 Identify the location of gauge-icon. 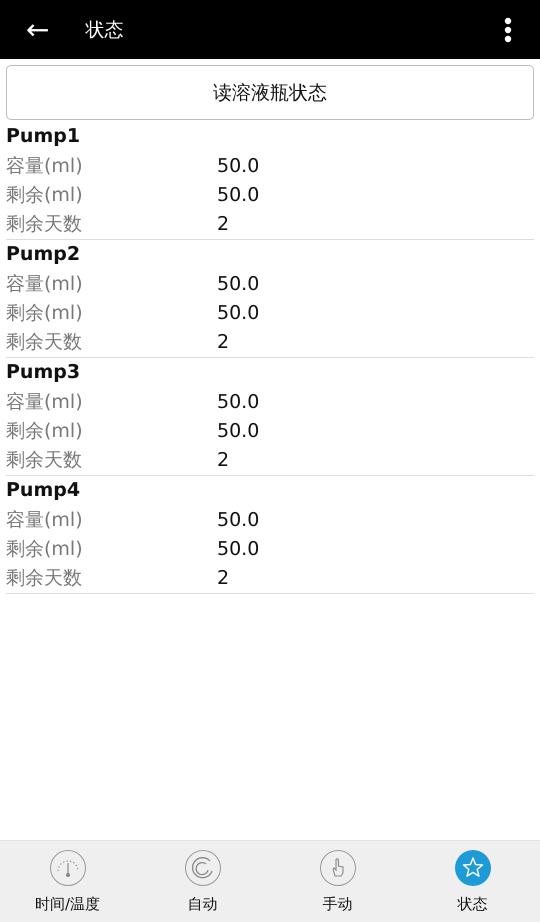
(67, 868).